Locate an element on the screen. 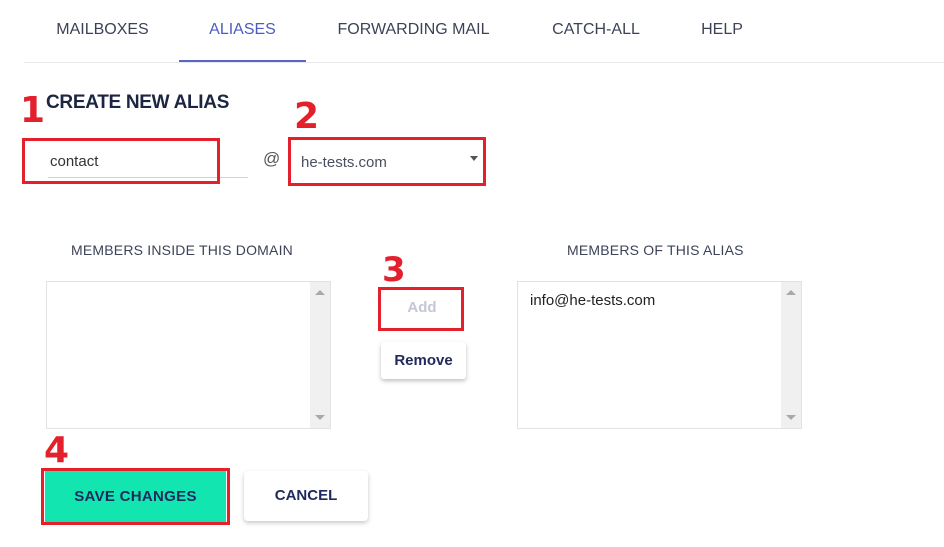  tab-mailboxes: MAILBOXES is located at coordinates (102, 30).